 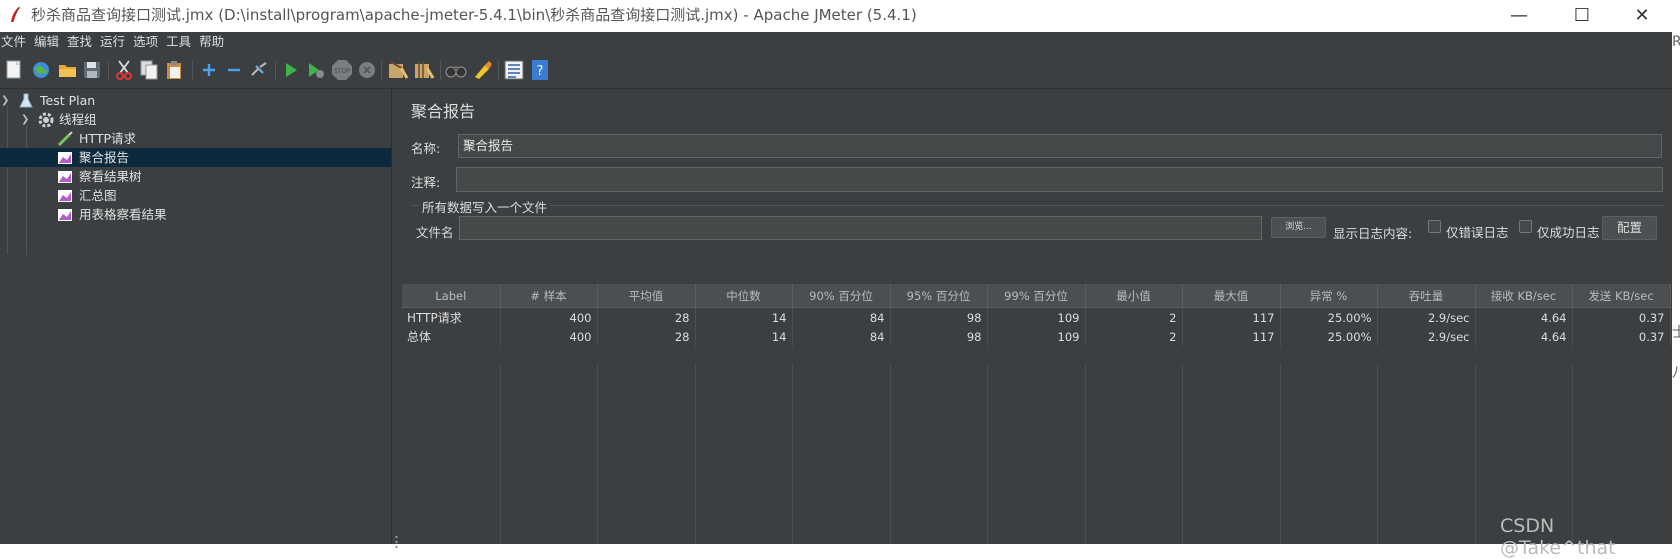 What do you see at coordinates (92, 70) in the screenshot?
I see `save-icon` at bounding box center [92, 70].